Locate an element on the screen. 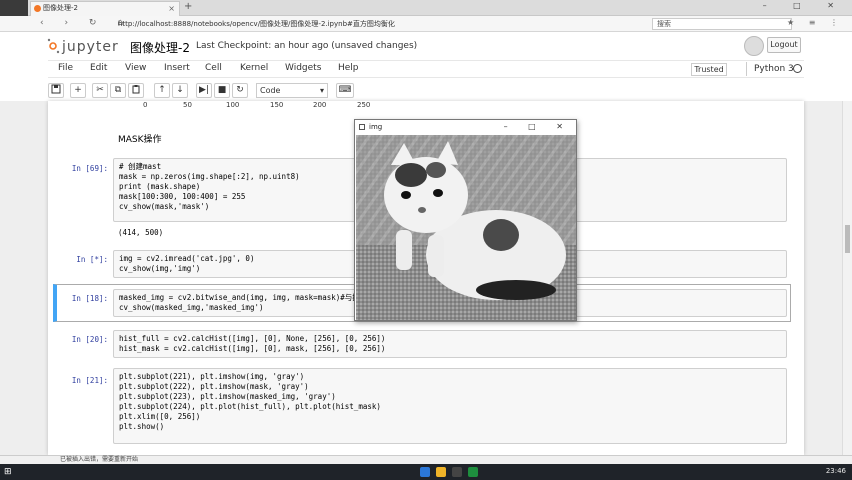 Image resolution: width=852 pixels, height=480 pixels. terminal-taskbar-icon is located at coordinates (457, 472).